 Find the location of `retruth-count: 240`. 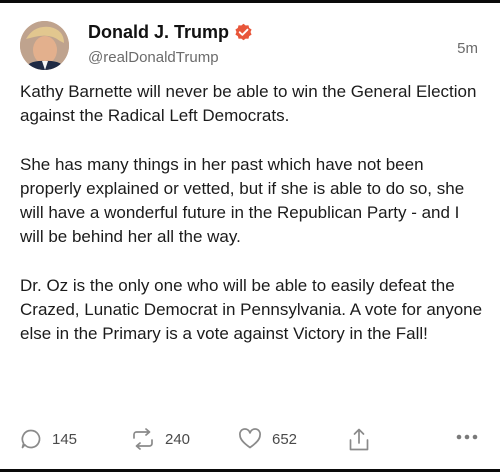

retruth-count: 240 is located at coordinates (178, 439).